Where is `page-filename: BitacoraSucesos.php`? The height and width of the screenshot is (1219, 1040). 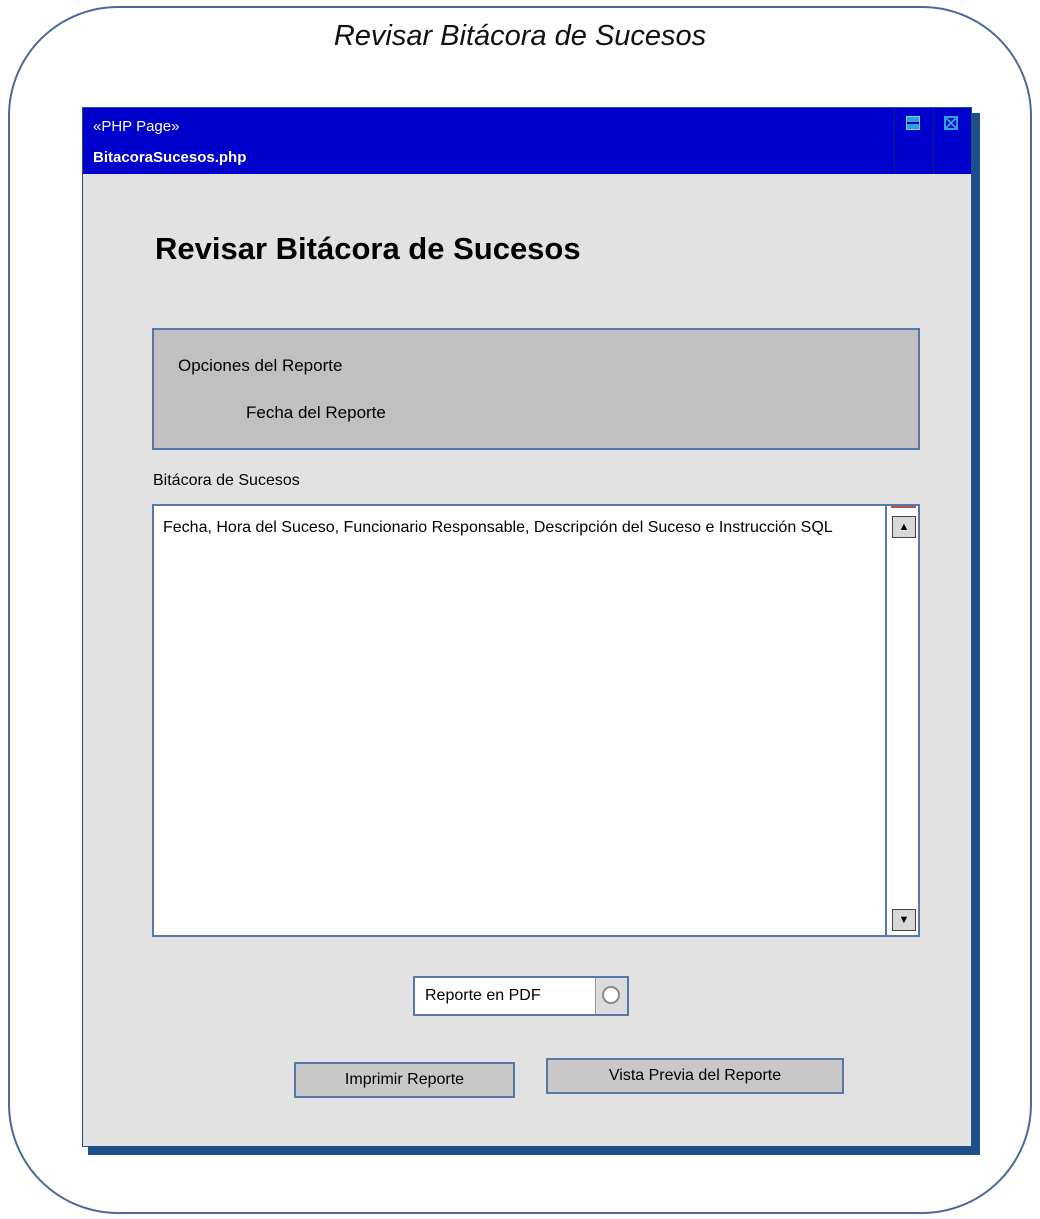
page-filename: BitacoraSucesos.php is located at coordinates (170, 157).